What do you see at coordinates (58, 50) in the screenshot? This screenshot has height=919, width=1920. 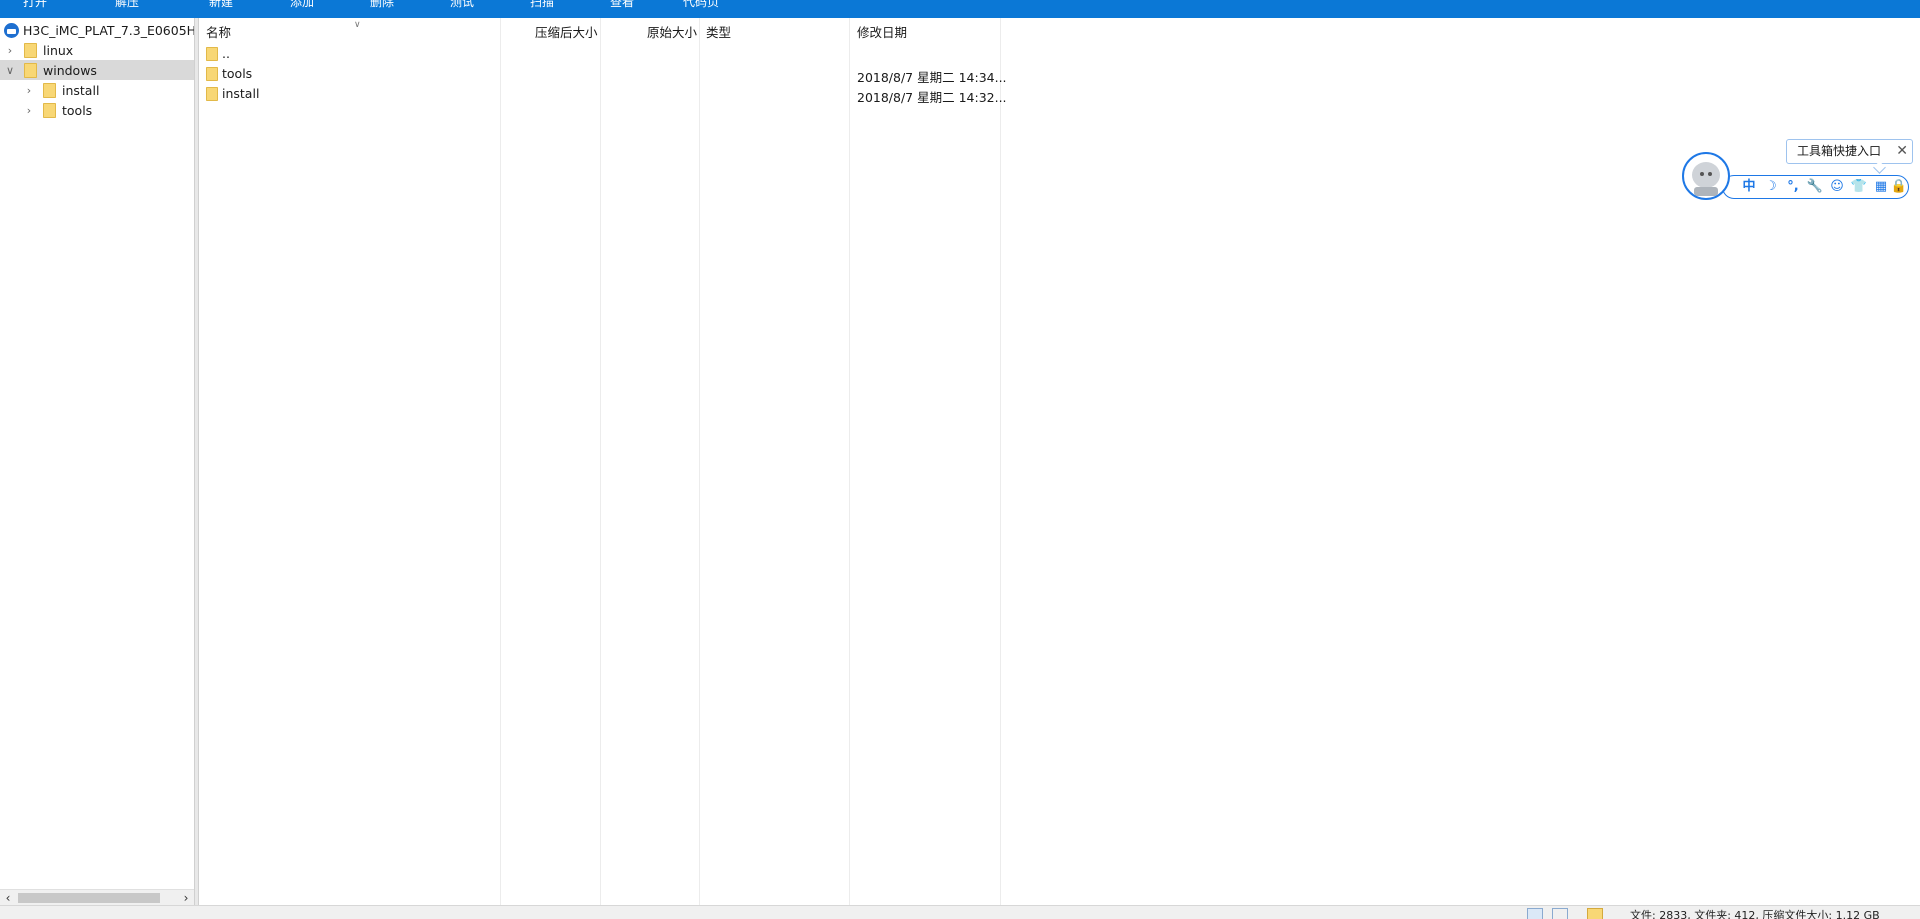 I see `tree-item-label: linux` at bounding box center [58, 50].